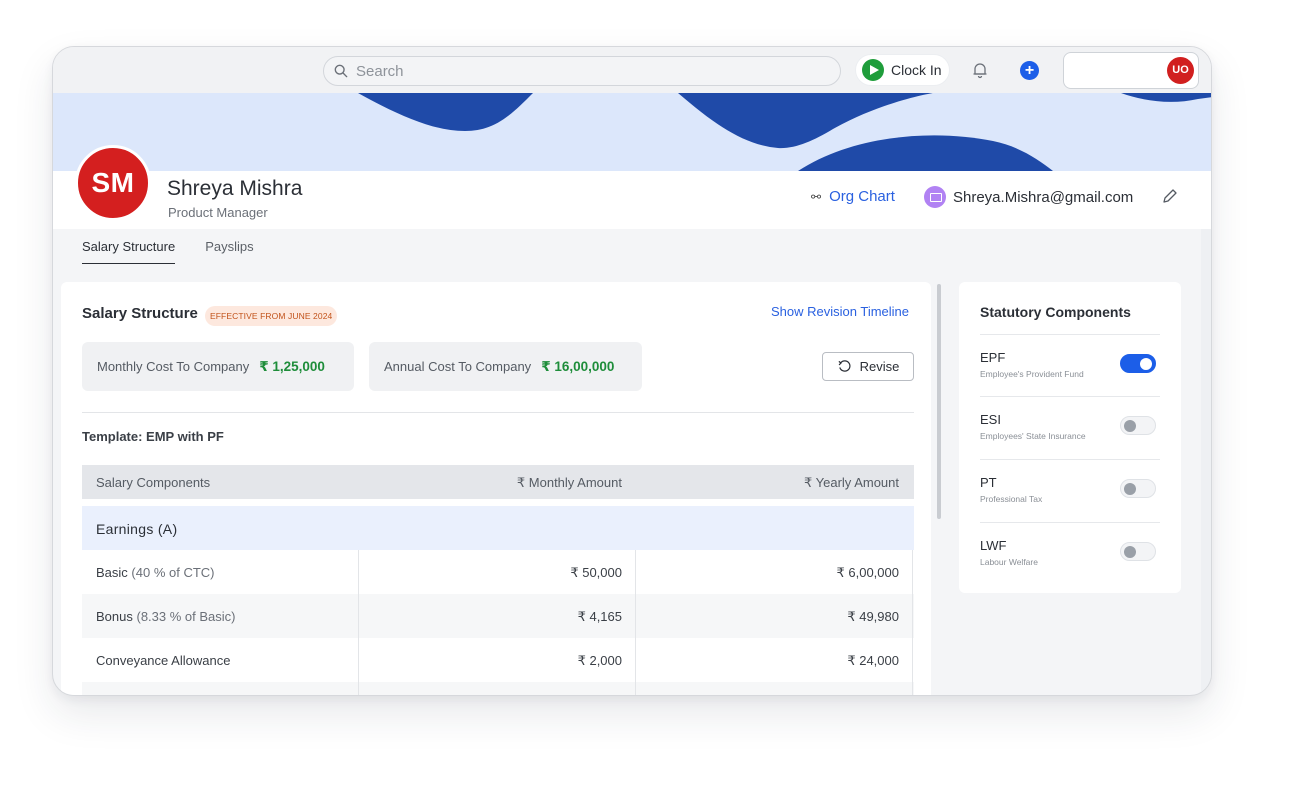 The width and height of the screenshot is (1300, 789). What do you see at coordinates (153, 482) in the screenshot?
I see `col-salary-components: Salary Components` at bounding box center [153, 482].